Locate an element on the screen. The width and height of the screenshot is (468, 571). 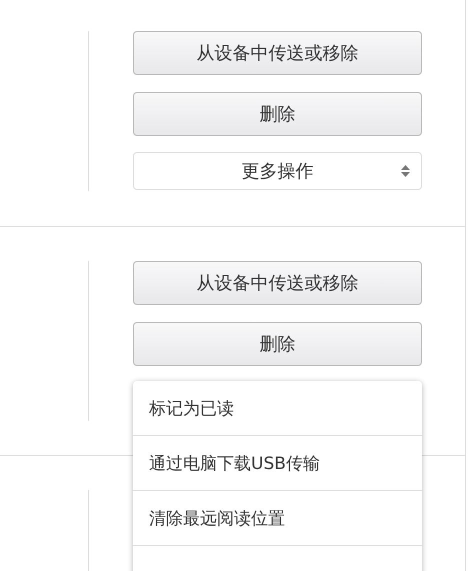
menu-item: 标记为已读 is located at coordinates (277, 408).